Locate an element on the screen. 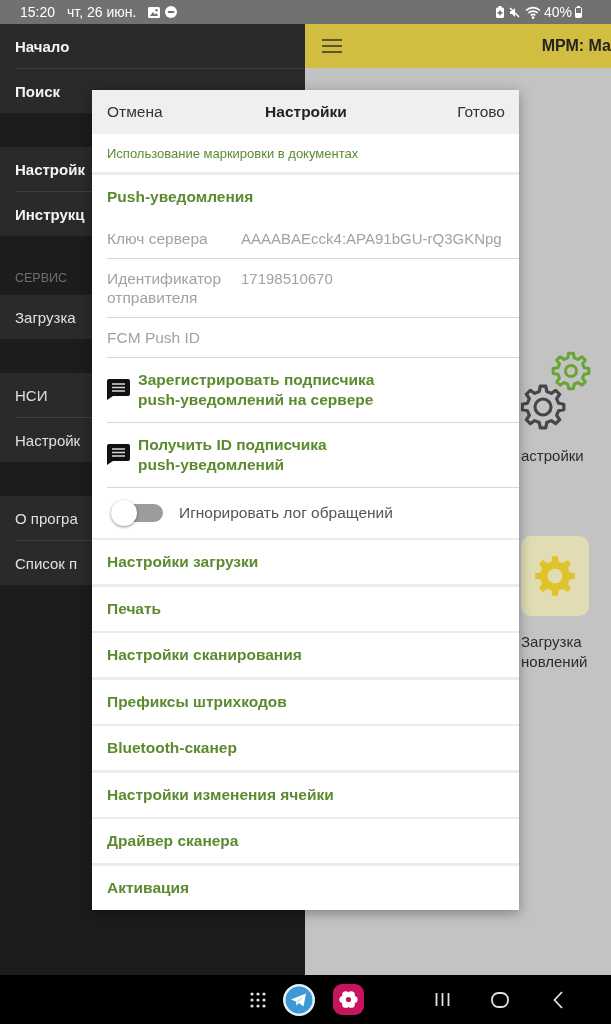 The image size is (611, 1024). image-icon is located at coordinates (154, 12).